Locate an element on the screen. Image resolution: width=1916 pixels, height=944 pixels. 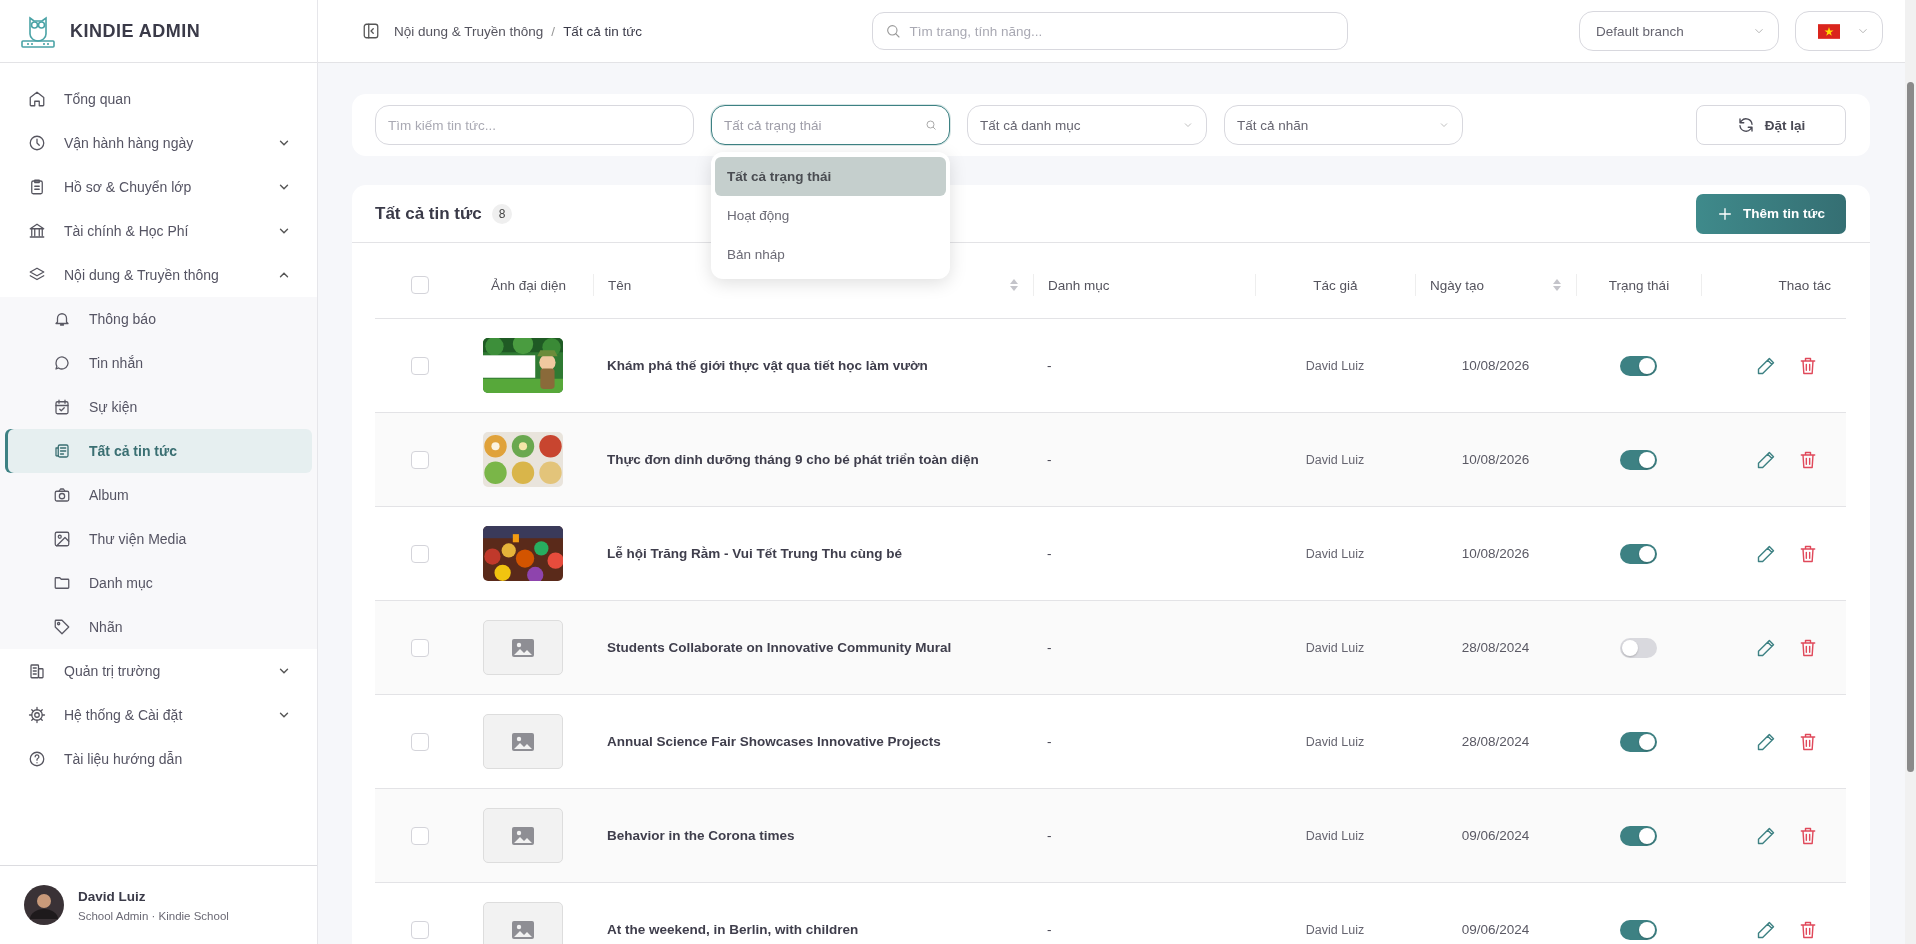
tag-select: Tất cả nhãn is located at coordinates (1343, 125).